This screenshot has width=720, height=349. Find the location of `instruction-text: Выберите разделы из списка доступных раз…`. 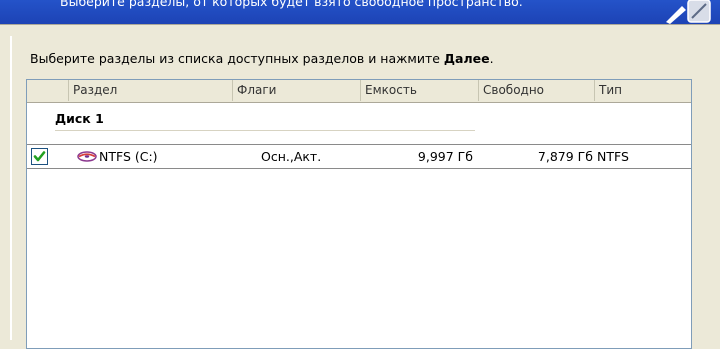

instruction-text: Выберите разделы из списка доступных раз… is located at coordinates (262, 58).